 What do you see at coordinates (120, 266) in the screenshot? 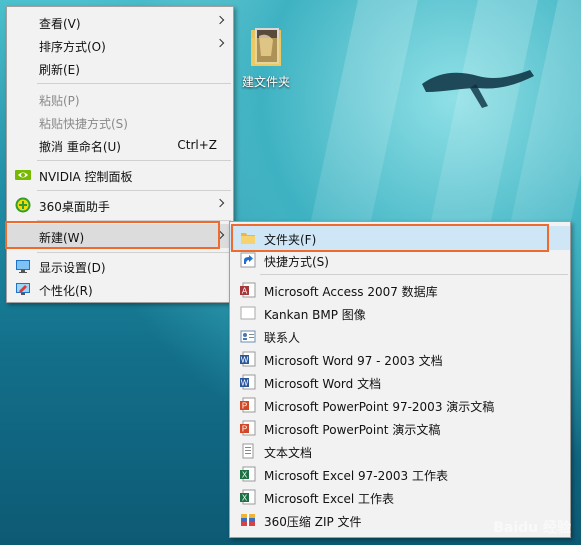
I see `menu-item-display-settings: 显示设置(D)` at bounding box center [120, 266].